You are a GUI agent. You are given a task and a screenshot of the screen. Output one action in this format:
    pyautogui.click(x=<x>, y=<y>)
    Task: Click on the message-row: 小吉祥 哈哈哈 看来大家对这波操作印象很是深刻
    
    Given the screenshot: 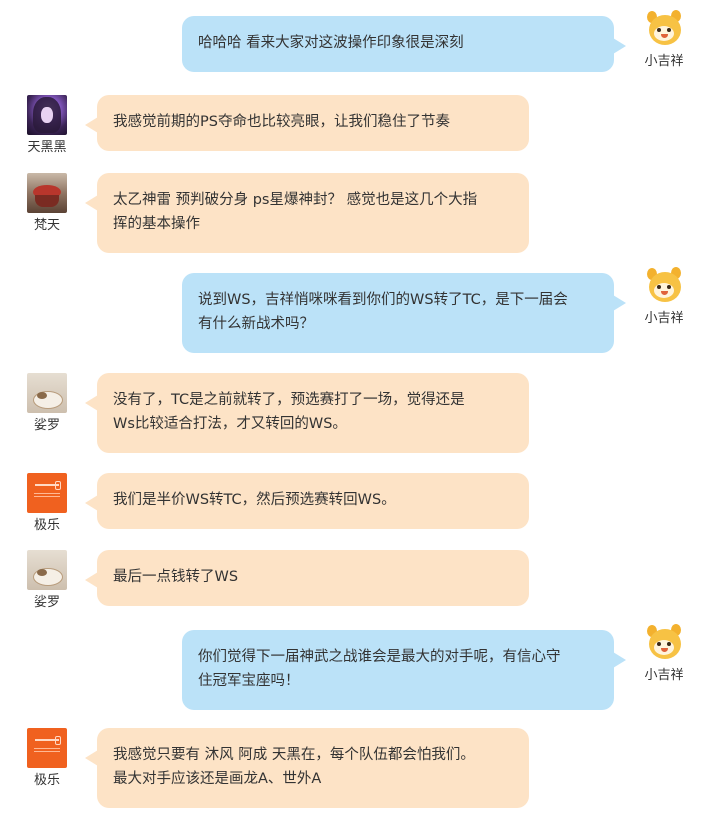 What is the action you would take?
    pyautogui.click(x=354, y=40)
    